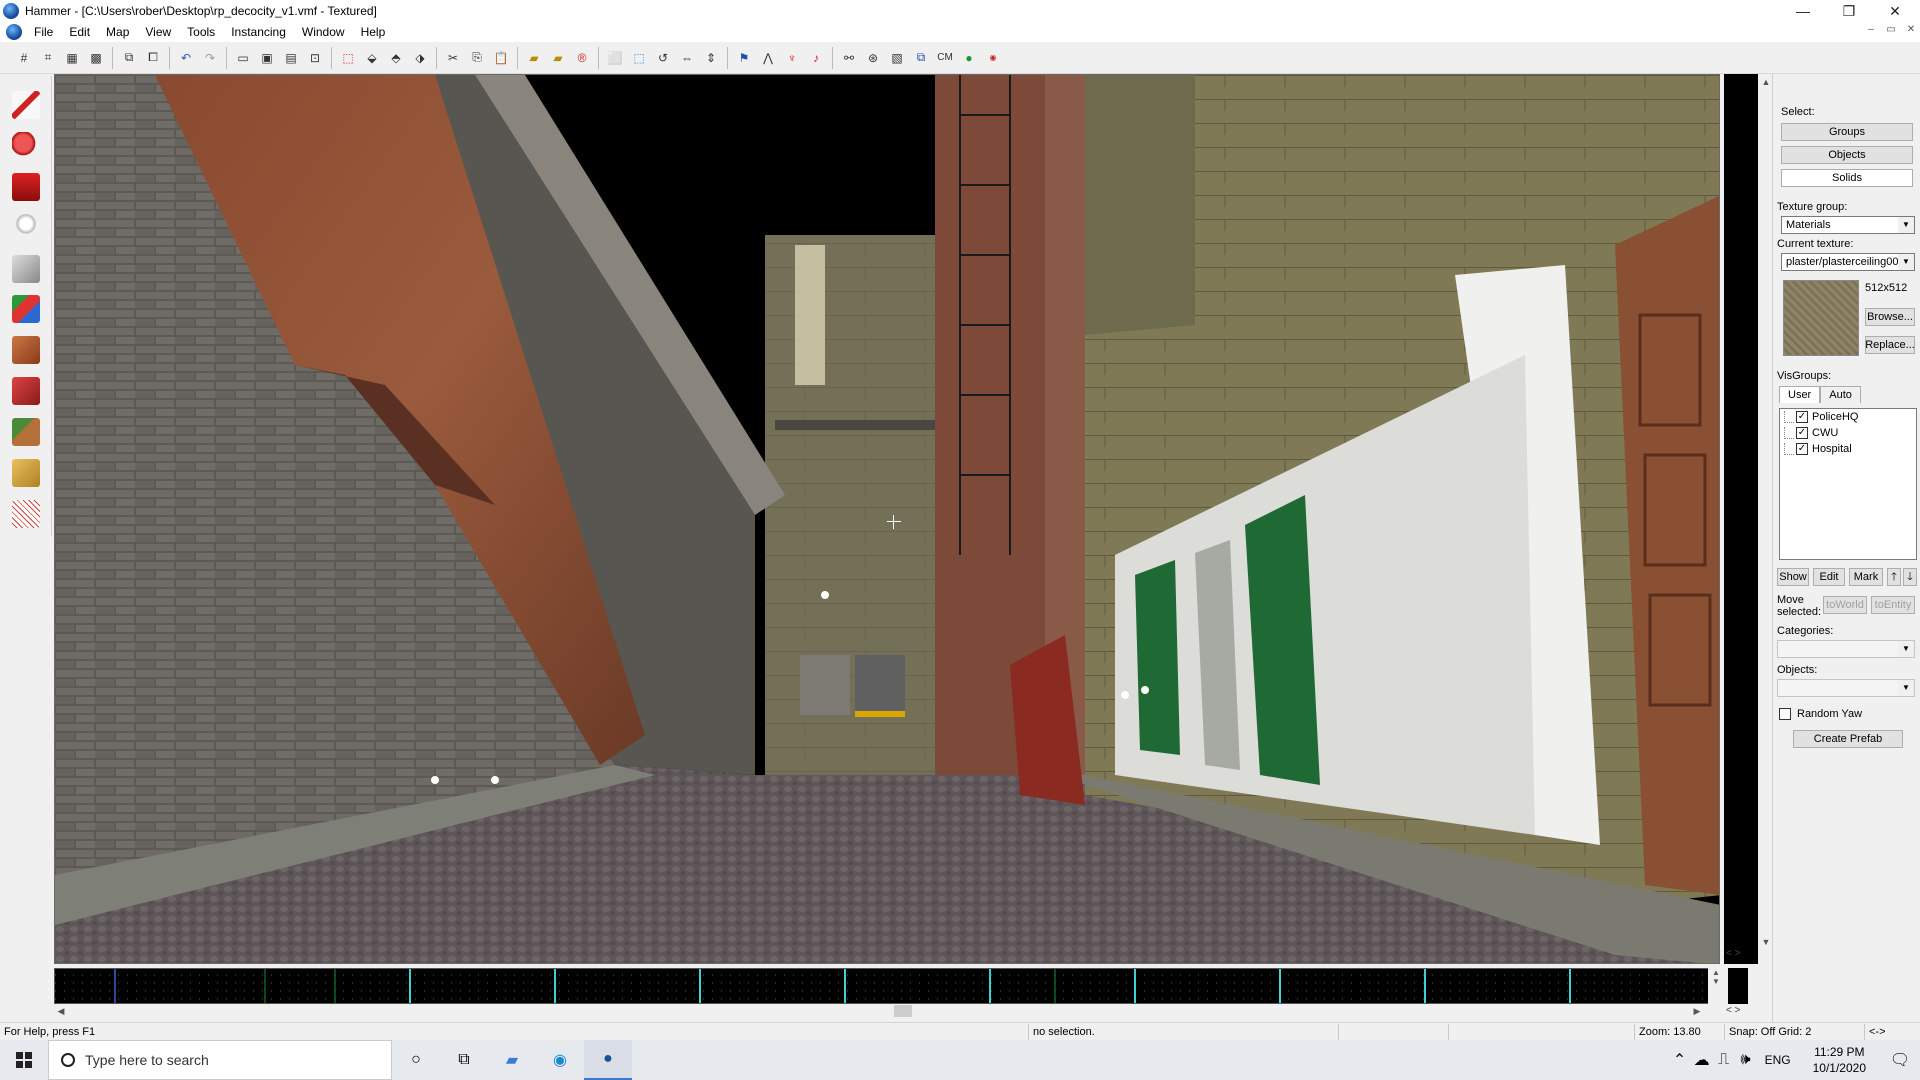 The height and width of the screenshot is (1080, 1920). I want to click on move-up-icon: 🡑, so click(1894, 577).